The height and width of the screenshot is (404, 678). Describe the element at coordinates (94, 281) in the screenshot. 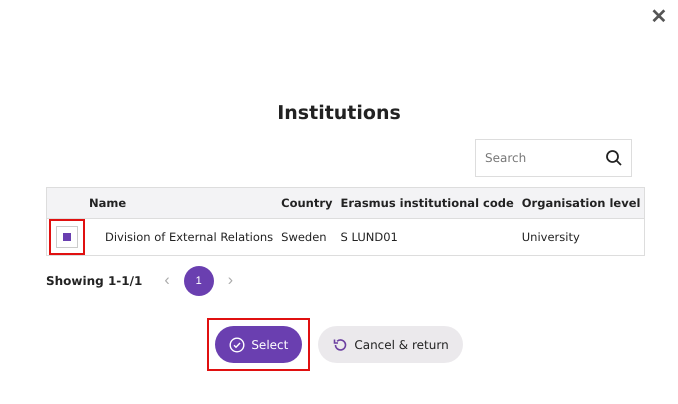

I see `results-summary: Showing 1-1/1` at that location.